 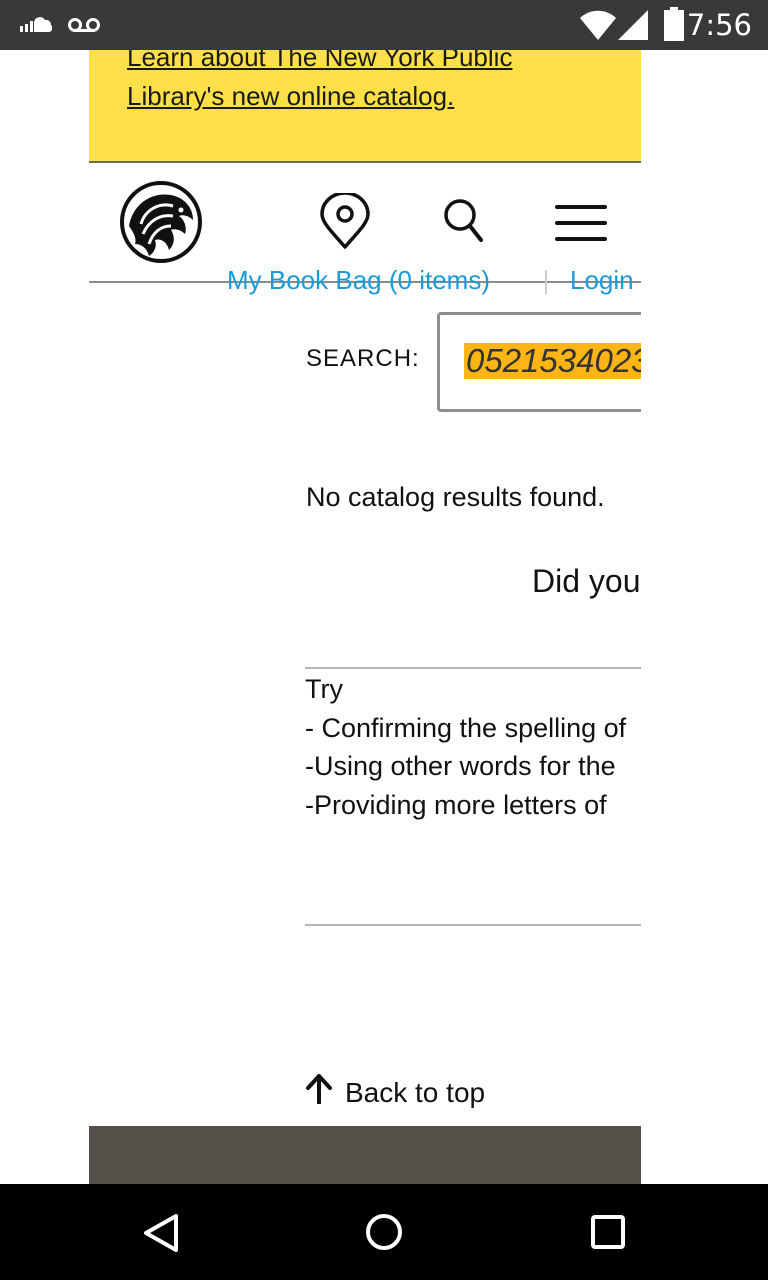 I want to click on recents-icon, so click(x=608, y=1234).